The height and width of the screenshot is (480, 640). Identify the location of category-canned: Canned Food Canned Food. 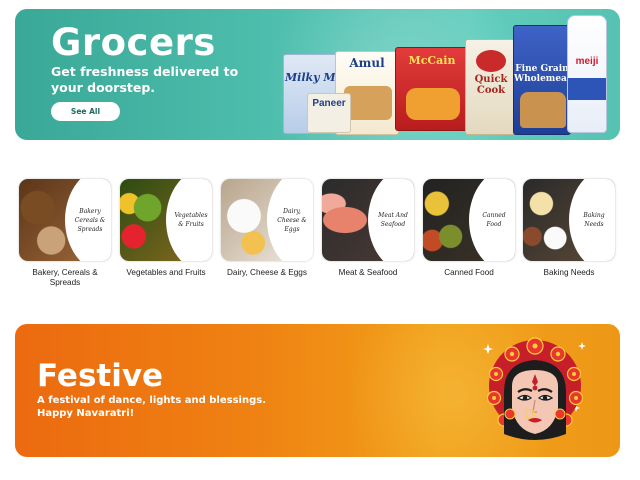
(469, 228).